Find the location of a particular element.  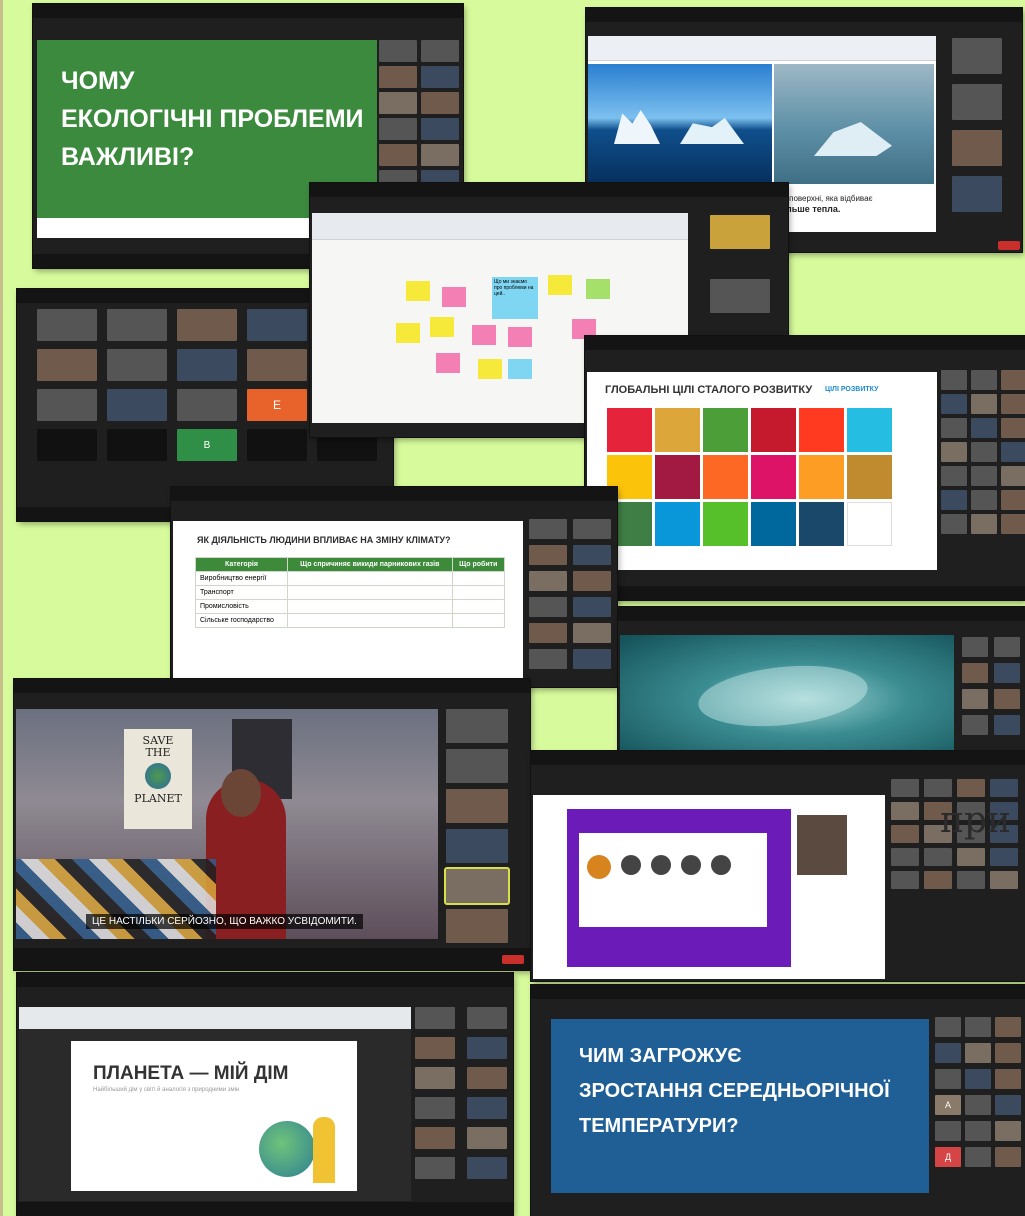

participant-avatar: B is located at coordinates (207, 445).